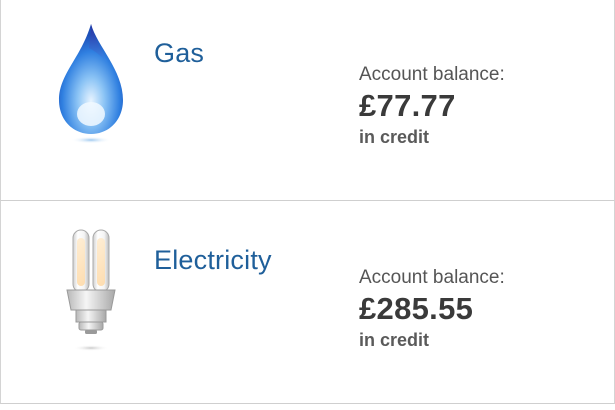 Image resolution: width=615 pixels, height=410 pixels. I want to click on electricity-service-link: Electricity, so click(213, 260).